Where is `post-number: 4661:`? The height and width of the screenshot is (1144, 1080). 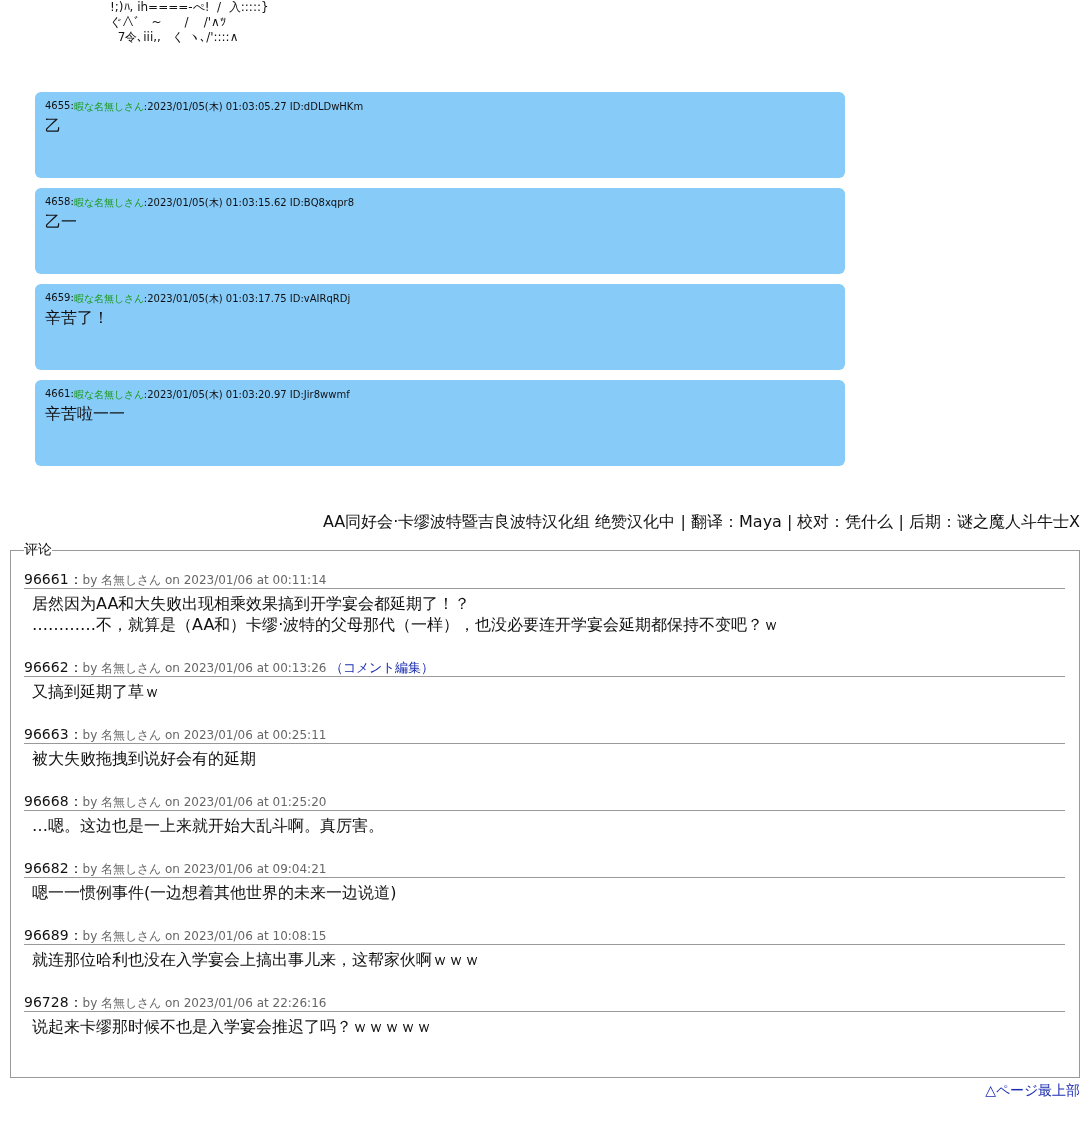
post-number: 4661: is located at coordinates (59, 394).